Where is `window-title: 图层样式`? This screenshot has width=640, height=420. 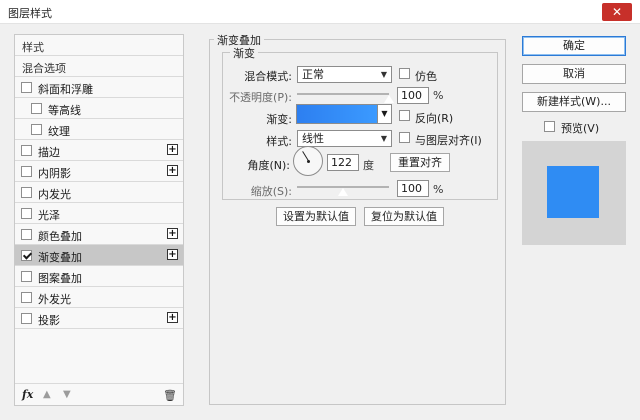
window-title: 图层样式 is located at coordinates (30, 13).